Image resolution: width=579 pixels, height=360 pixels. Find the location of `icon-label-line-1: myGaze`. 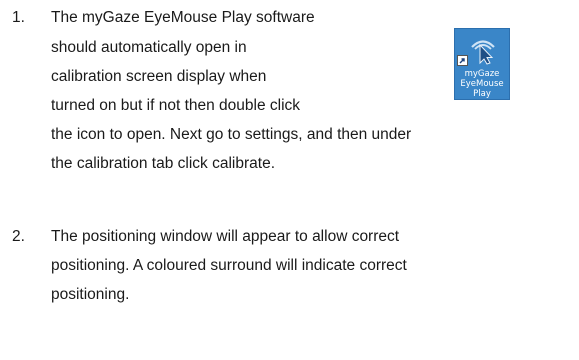

icon-label-line-1: myGaze is located at coordinates (482, 74).